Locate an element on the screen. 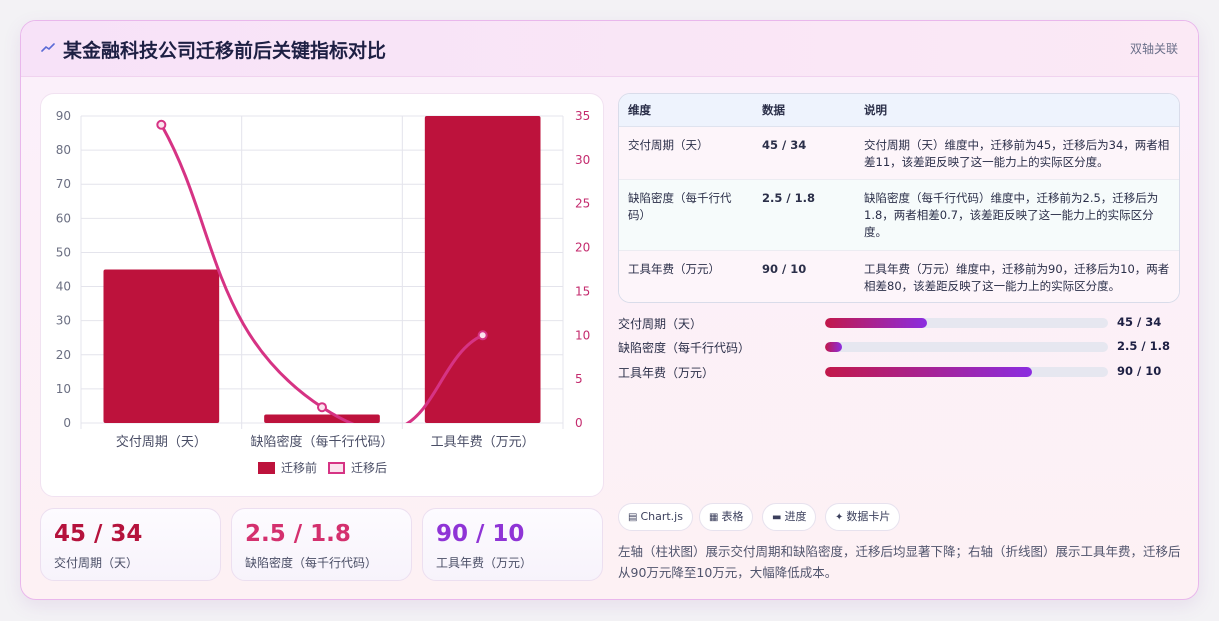  stat-value: 2.5 / 1.8 is located at coordinates (298, 534).